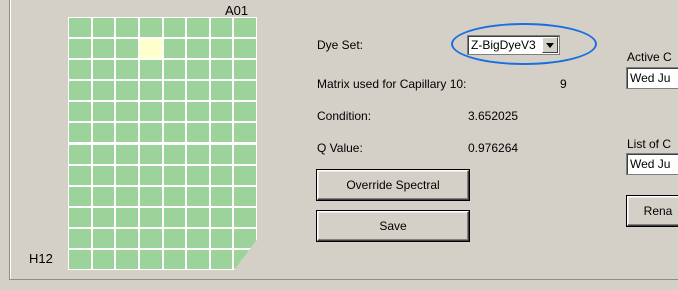 This screenshot has height=290, width=678. Describe the element at coordinates (393, 185) in the screenshot. I see `override-spectral-button: Override Spectral` at that location.